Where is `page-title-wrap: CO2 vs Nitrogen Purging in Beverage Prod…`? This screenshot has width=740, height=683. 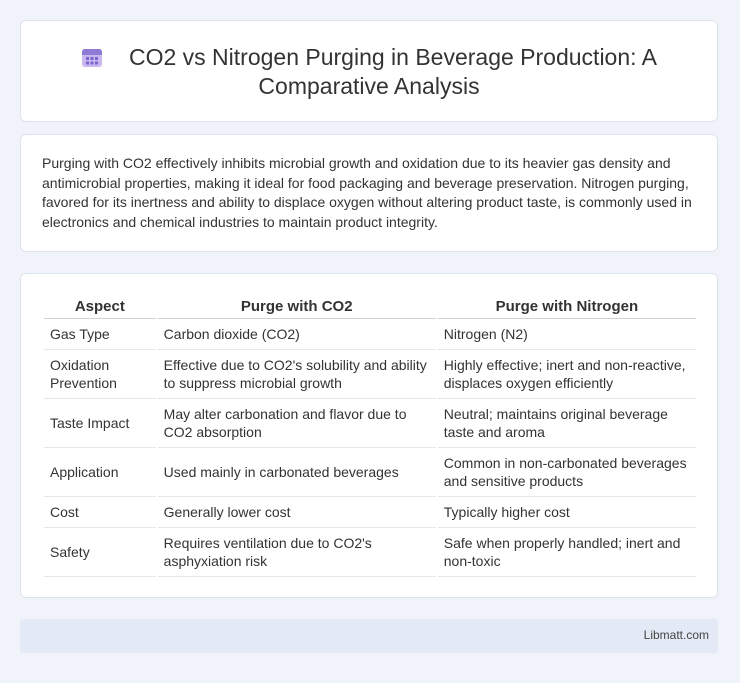 page-title-wrap: CO2 vs Nitrogen Purging in Beverage Prod… is located at coordinates (369, 72).